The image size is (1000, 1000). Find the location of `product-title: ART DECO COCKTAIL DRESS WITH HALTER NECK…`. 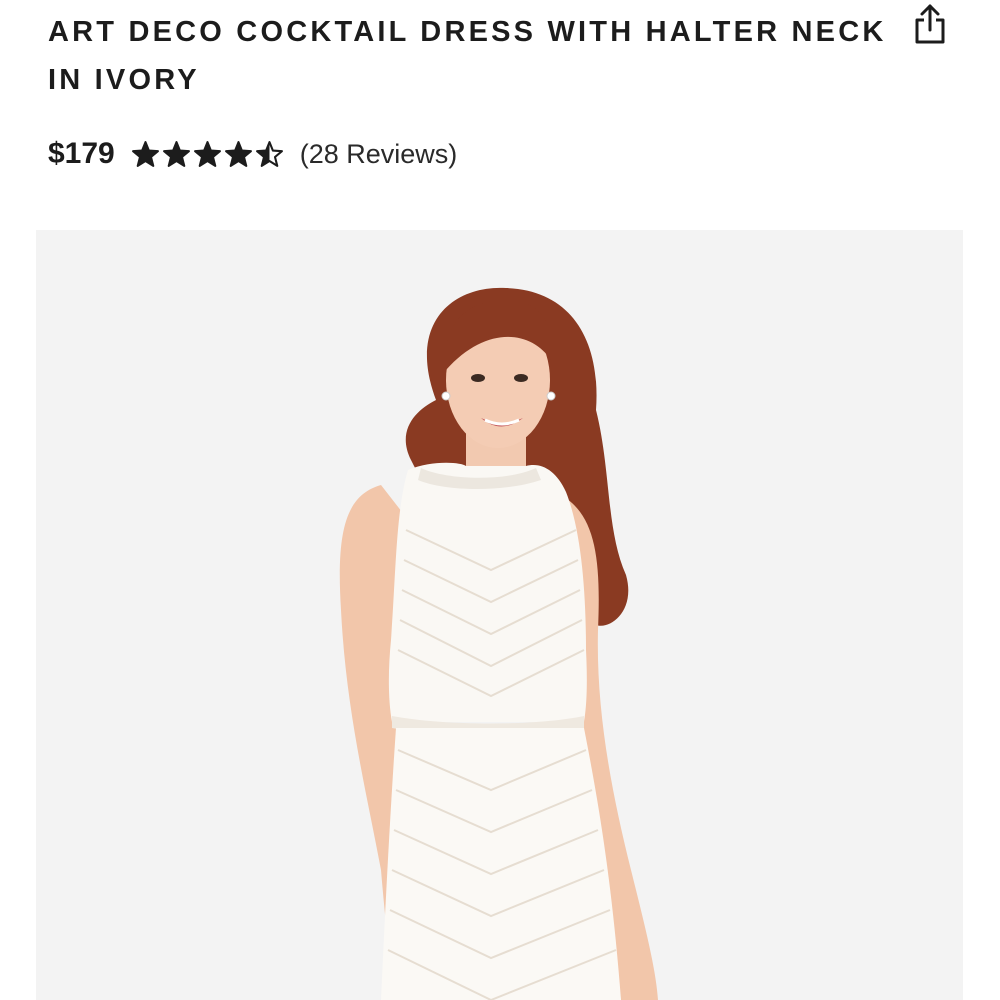

product-title: ART DECO COCKTAIL DRESS WITH HALTER NECK… is located at coordinates (467, 56).